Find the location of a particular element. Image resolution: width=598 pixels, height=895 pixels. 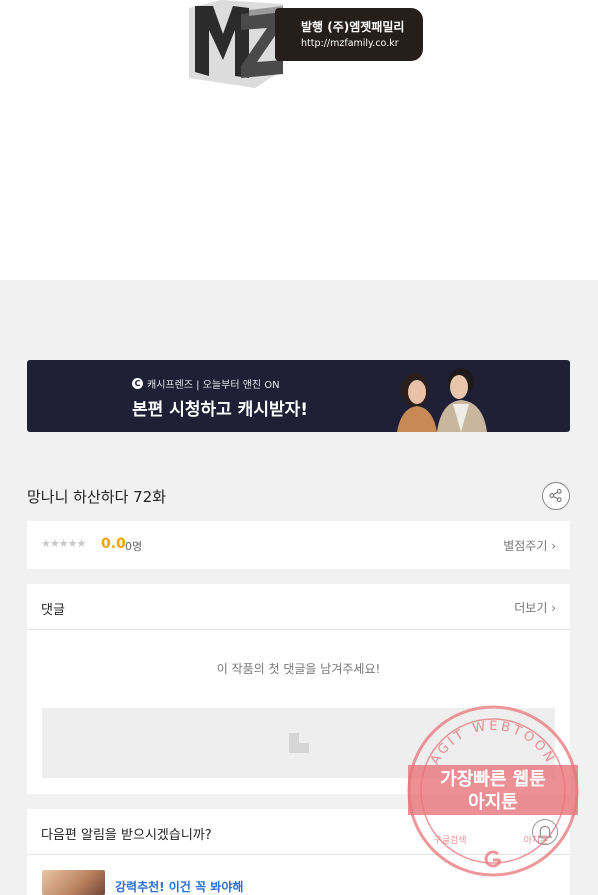

publisher-url: http://mzfamily.co.kr is located at coordinates (350, 43).